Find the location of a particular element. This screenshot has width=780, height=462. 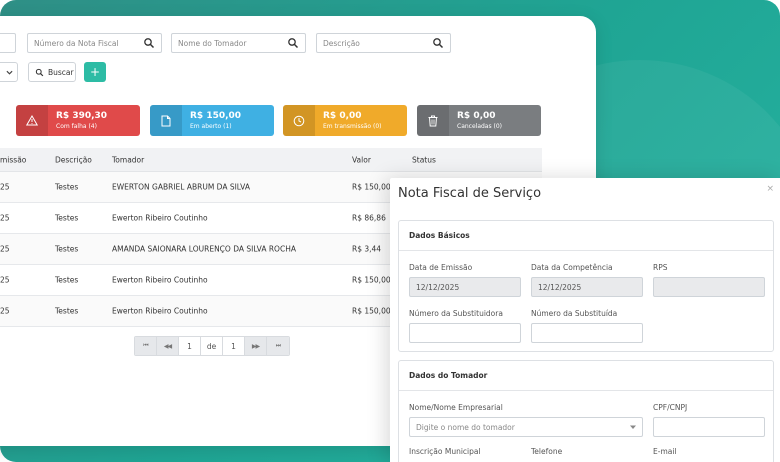

clock-icon is located at coordinates (299, 120).